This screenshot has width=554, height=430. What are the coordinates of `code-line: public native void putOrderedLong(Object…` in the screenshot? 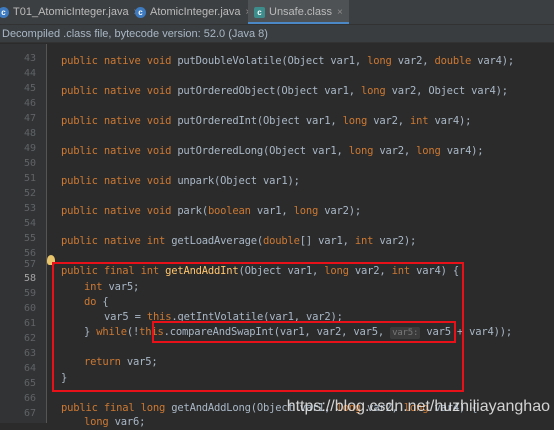 It's located at (272, 151).